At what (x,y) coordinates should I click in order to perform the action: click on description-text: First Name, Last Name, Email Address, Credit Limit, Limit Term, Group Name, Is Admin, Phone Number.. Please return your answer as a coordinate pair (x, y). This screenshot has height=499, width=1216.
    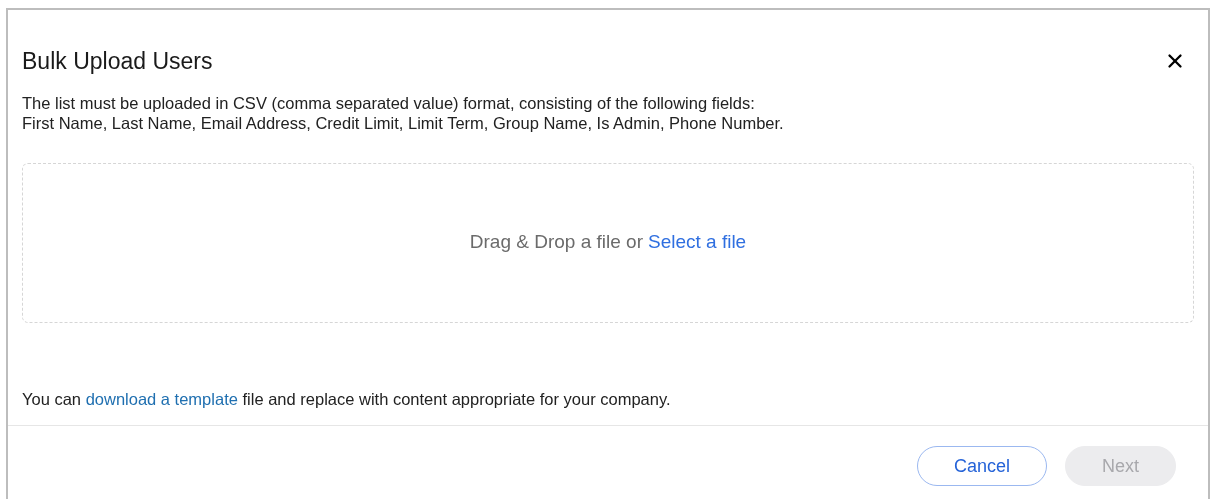
    Looking at the image, I should click on (403, 122).